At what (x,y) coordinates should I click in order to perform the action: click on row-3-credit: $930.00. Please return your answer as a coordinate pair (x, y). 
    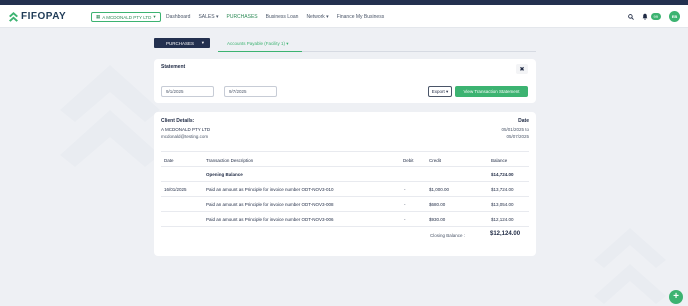
    Looking at the image, I should click on (437, 219).